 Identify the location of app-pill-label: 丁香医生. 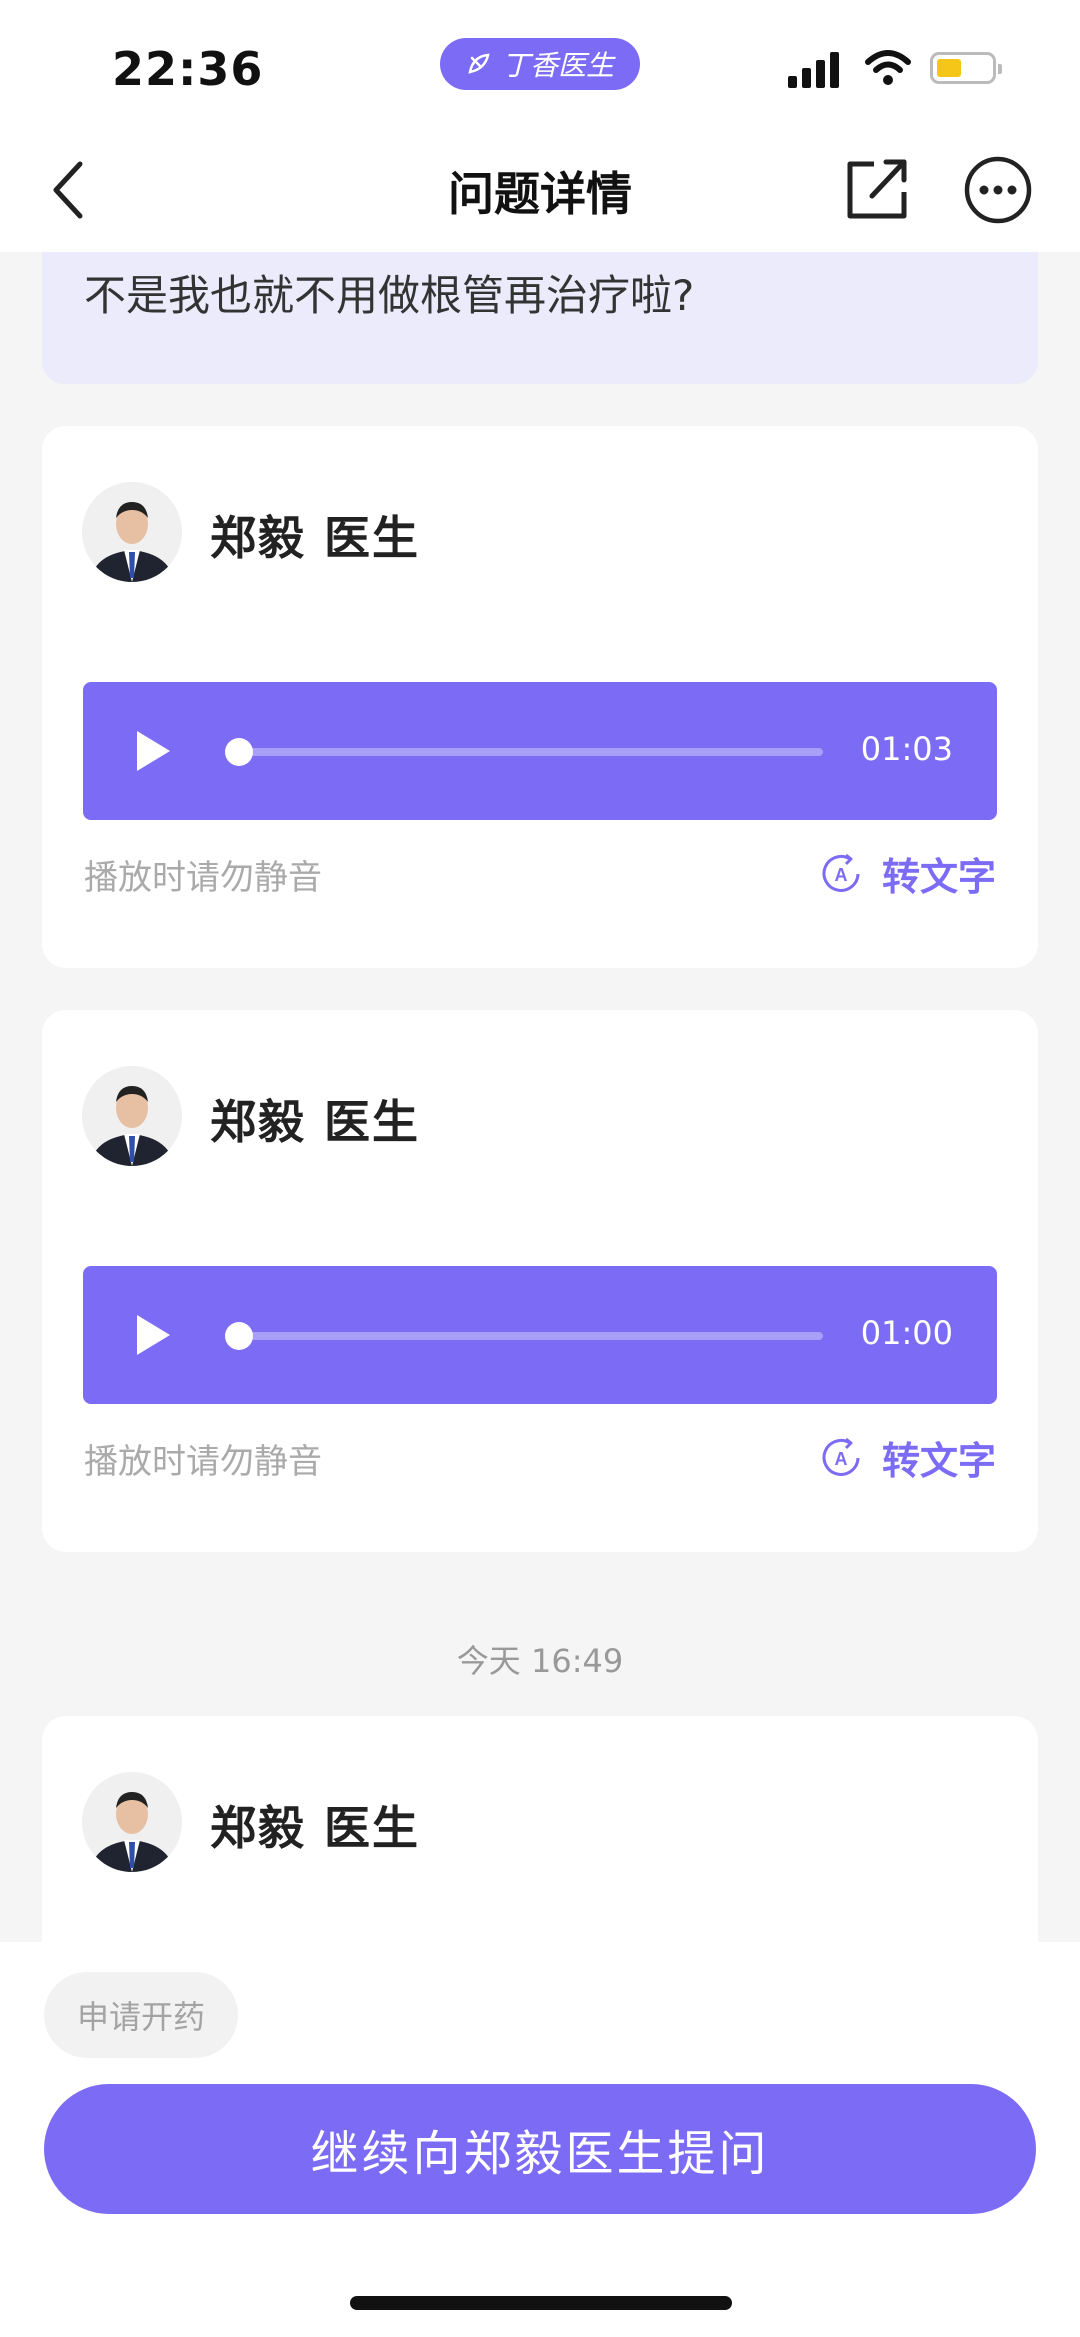
(557, 65).